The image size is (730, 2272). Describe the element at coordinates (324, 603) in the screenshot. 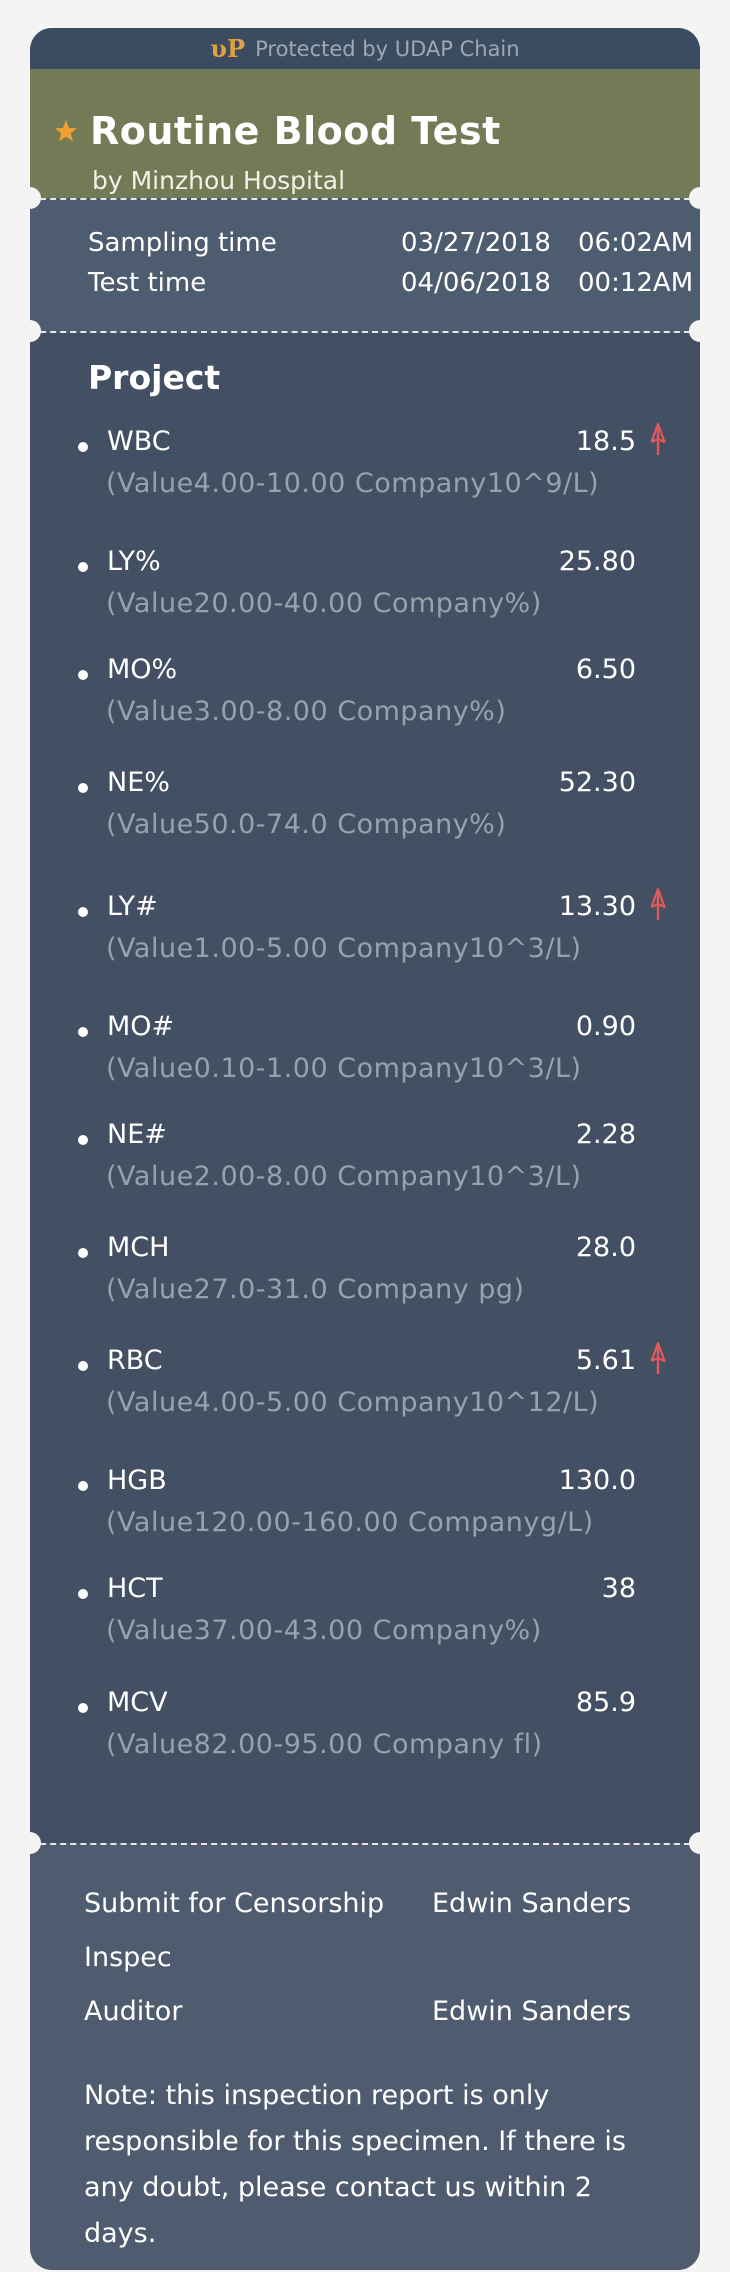

I see `test-item-range: (Value20.00-40.00 Company%)` at that location.